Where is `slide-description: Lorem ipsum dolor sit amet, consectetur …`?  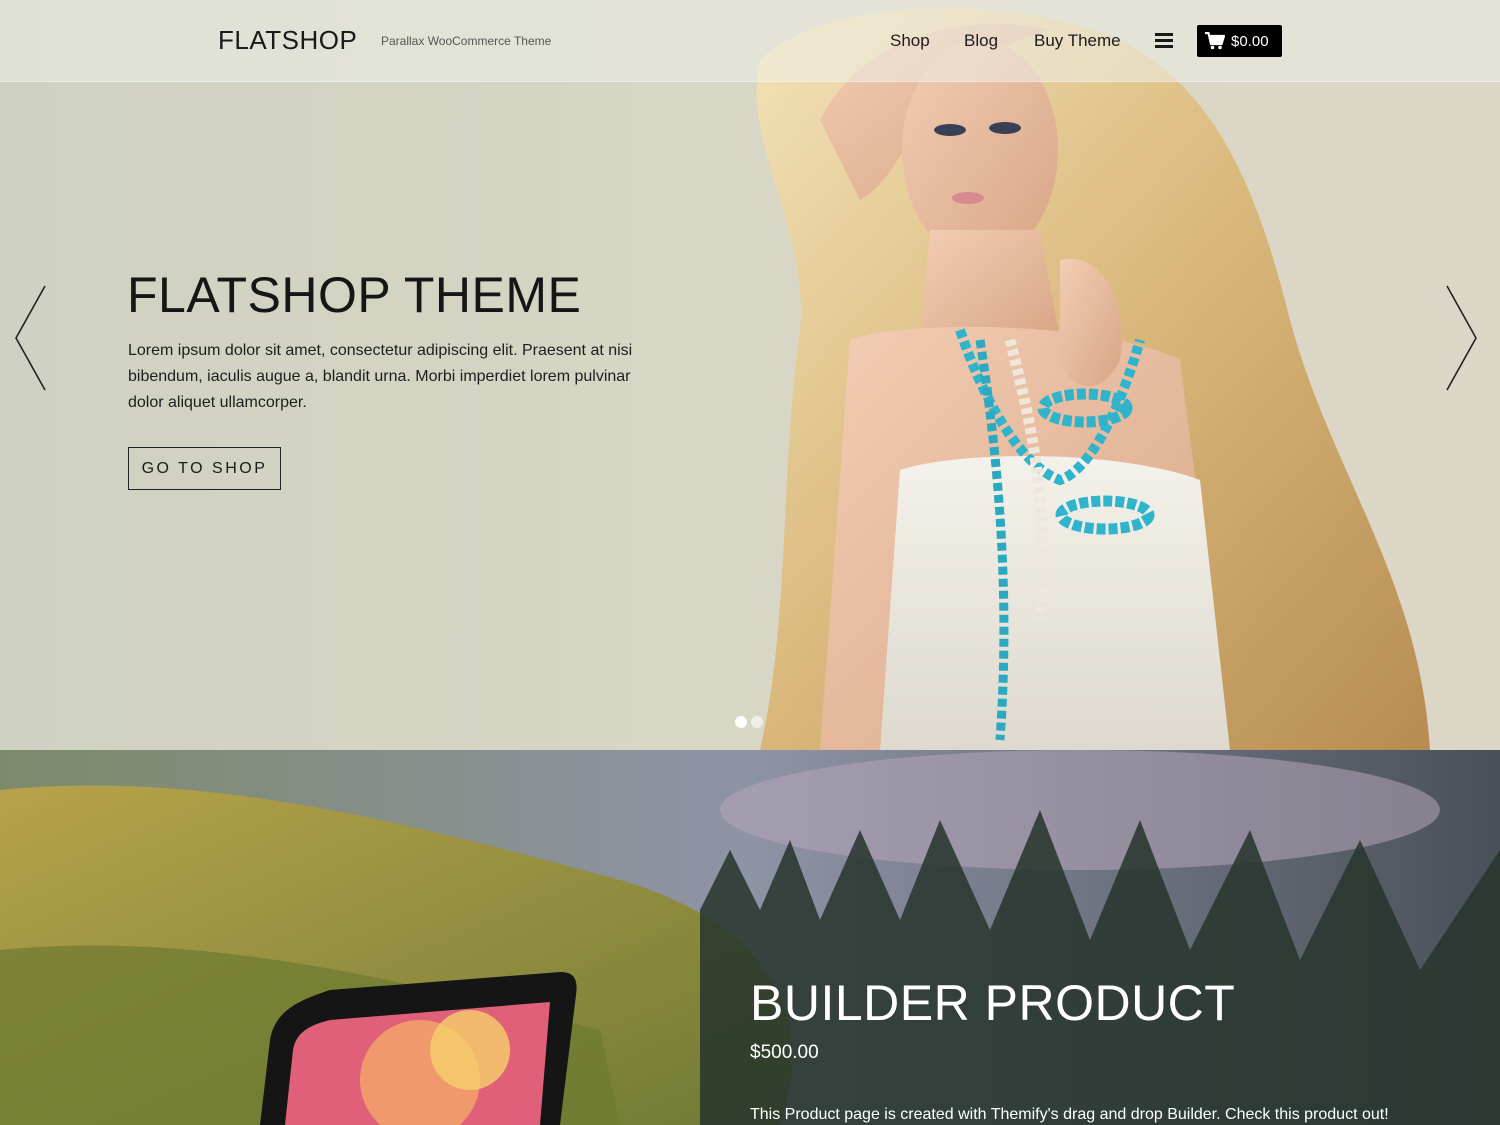 slide-description: Lorem ipsum dolor sit amet, consectetur … is located at coordinates (380, 376).